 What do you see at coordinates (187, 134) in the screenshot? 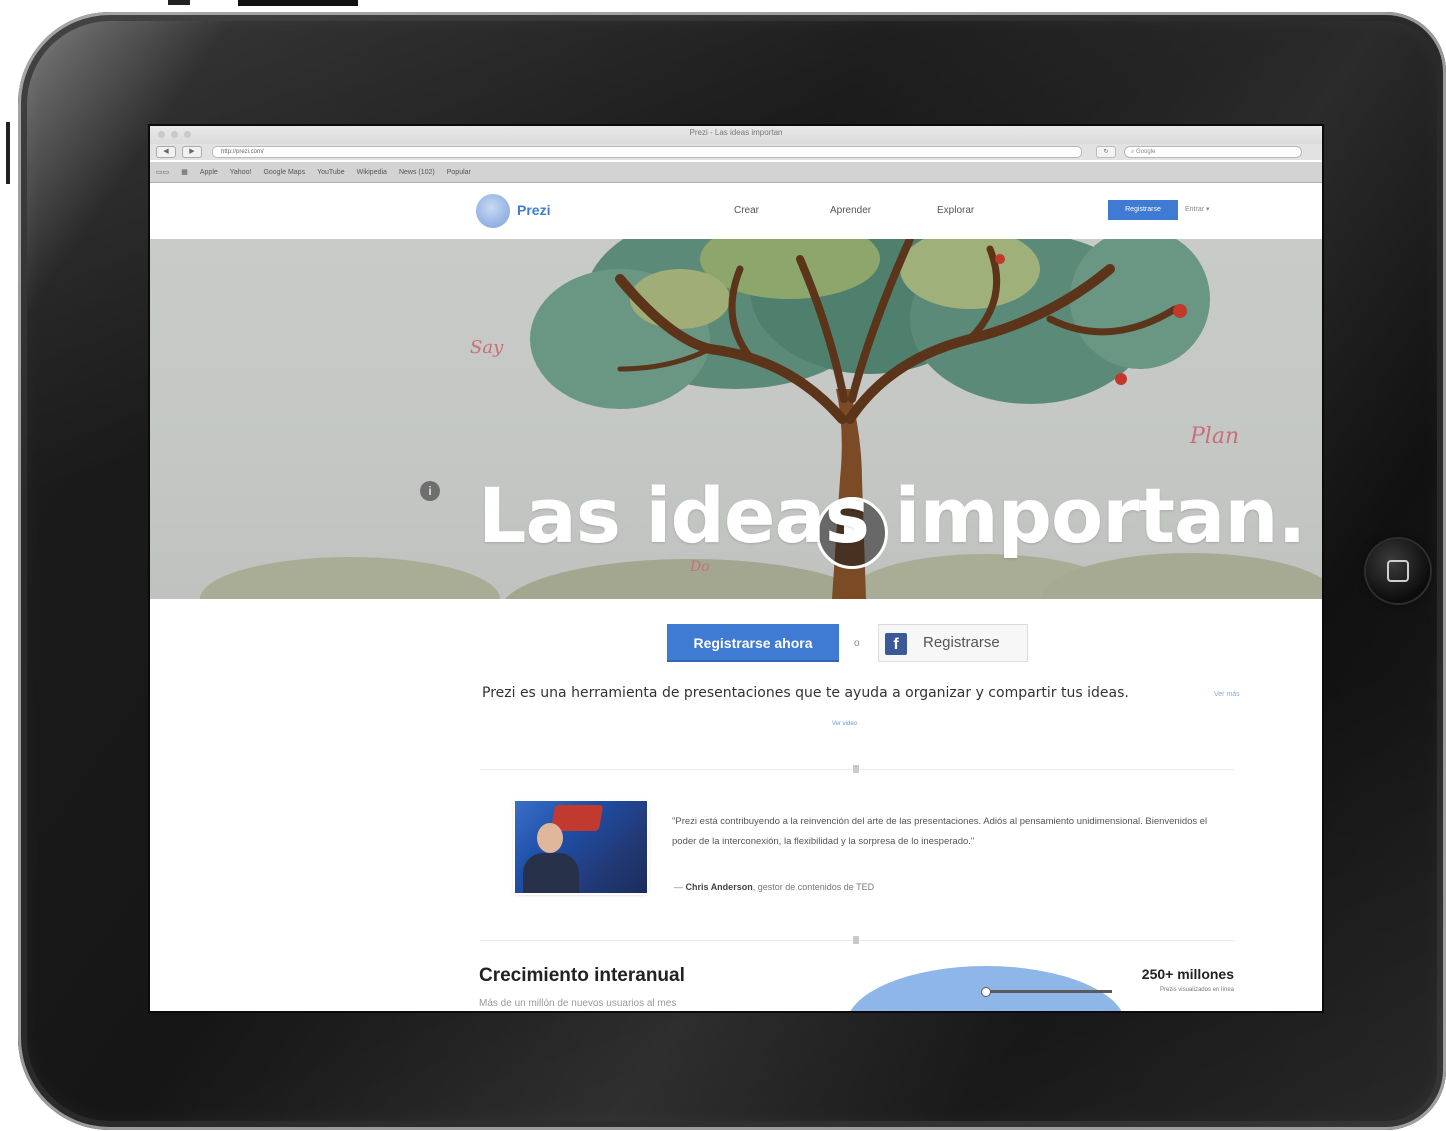
I see `zoom-icon` at bounding box center [187, 134].